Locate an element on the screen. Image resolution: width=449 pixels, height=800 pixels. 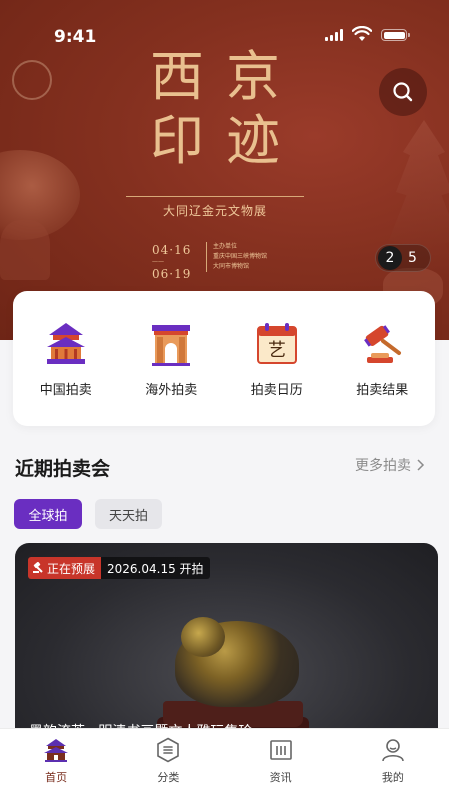
filter-daily-auction: 天天拍 is located at coordinates (128, 514).